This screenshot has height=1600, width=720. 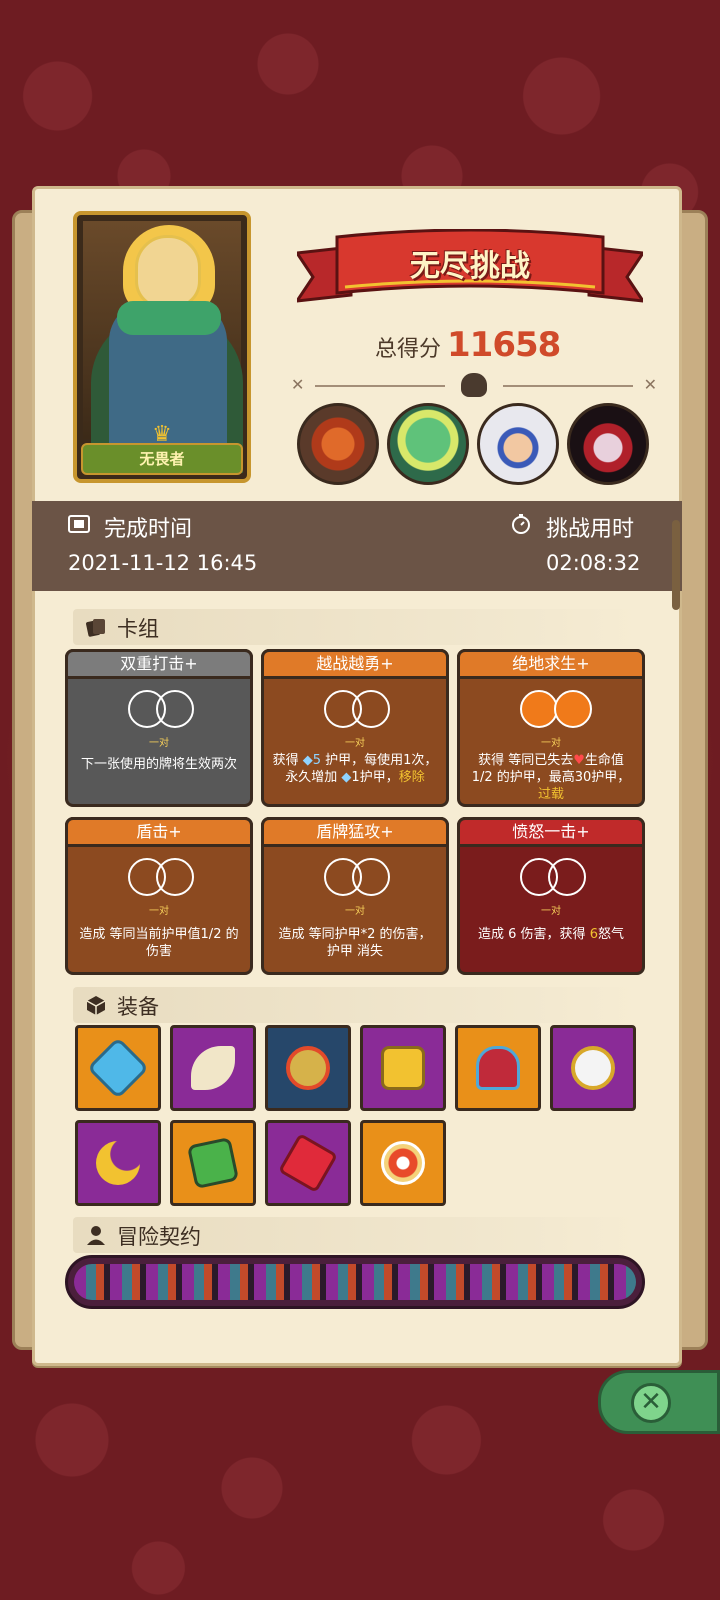 What do you see at coordinates (593, 563) in the screenshot?
I see `duration-value: 02:08:32` at bounding box center [593, 563].